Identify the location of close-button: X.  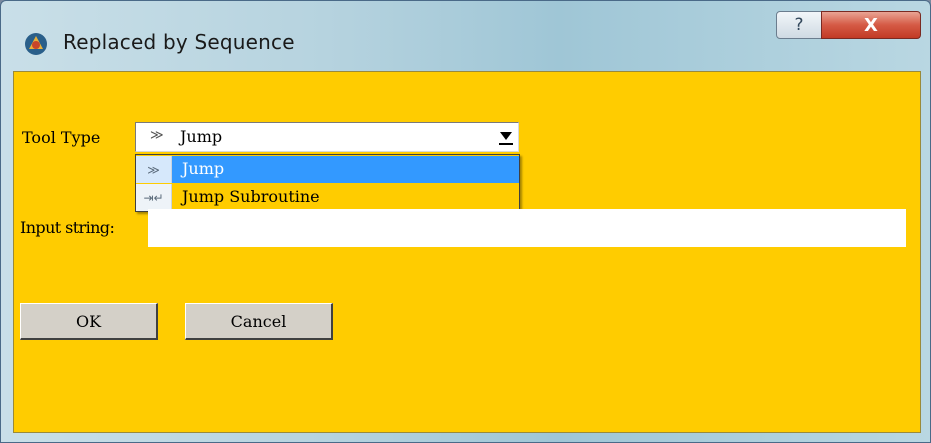
(871, 25).